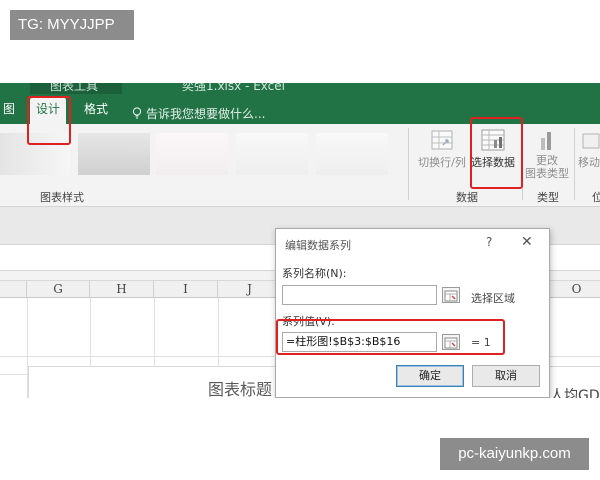 This screenshot has width=600, height=480. Describe the element at coordinates (493, 162) in the screenshot. I see `select-data-label: 选择数据` at that location.